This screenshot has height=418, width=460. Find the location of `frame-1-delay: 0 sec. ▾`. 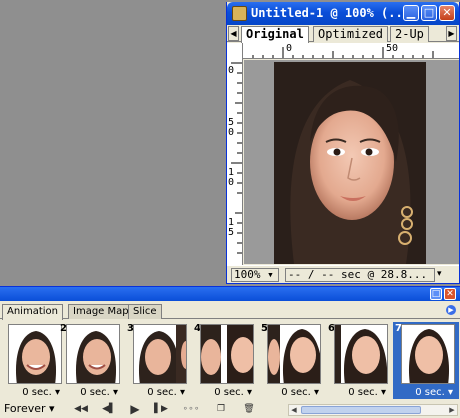

frame-1-delay: 0 sec. ▾ is located at coordinates (33, 393).